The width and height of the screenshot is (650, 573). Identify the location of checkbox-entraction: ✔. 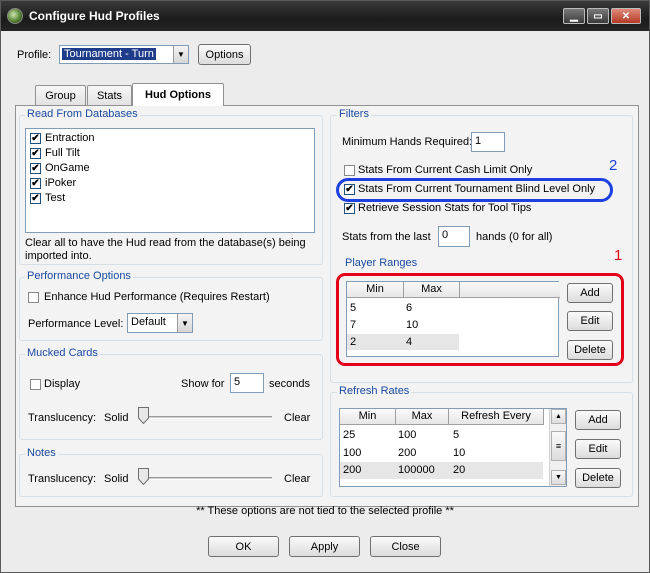
(35, 138).